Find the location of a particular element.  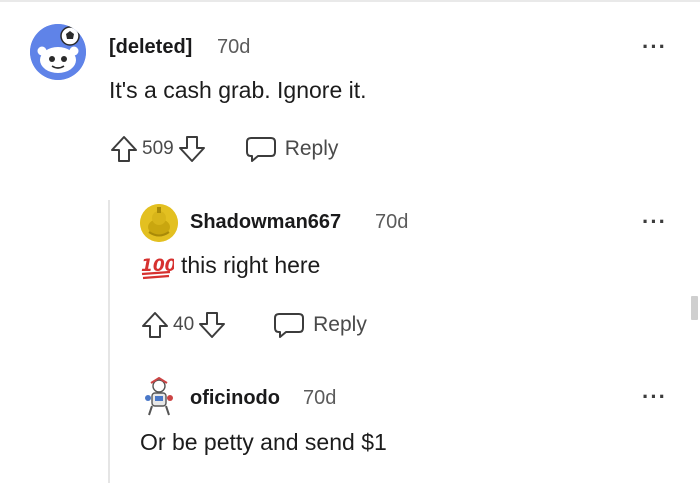

vote-score: 40 is located at coordinates (184, 324).